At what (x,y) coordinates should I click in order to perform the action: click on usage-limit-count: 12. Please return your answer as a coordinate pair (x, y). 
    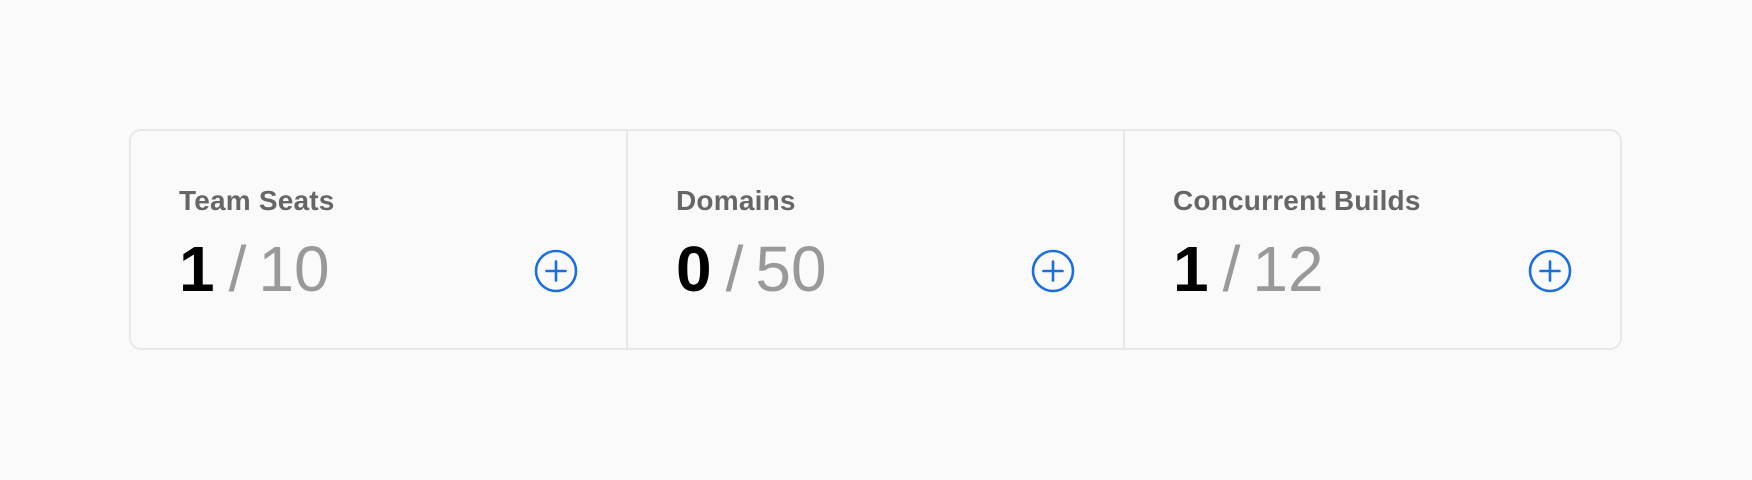
    Looking at the image, I should click on (1288, 269).